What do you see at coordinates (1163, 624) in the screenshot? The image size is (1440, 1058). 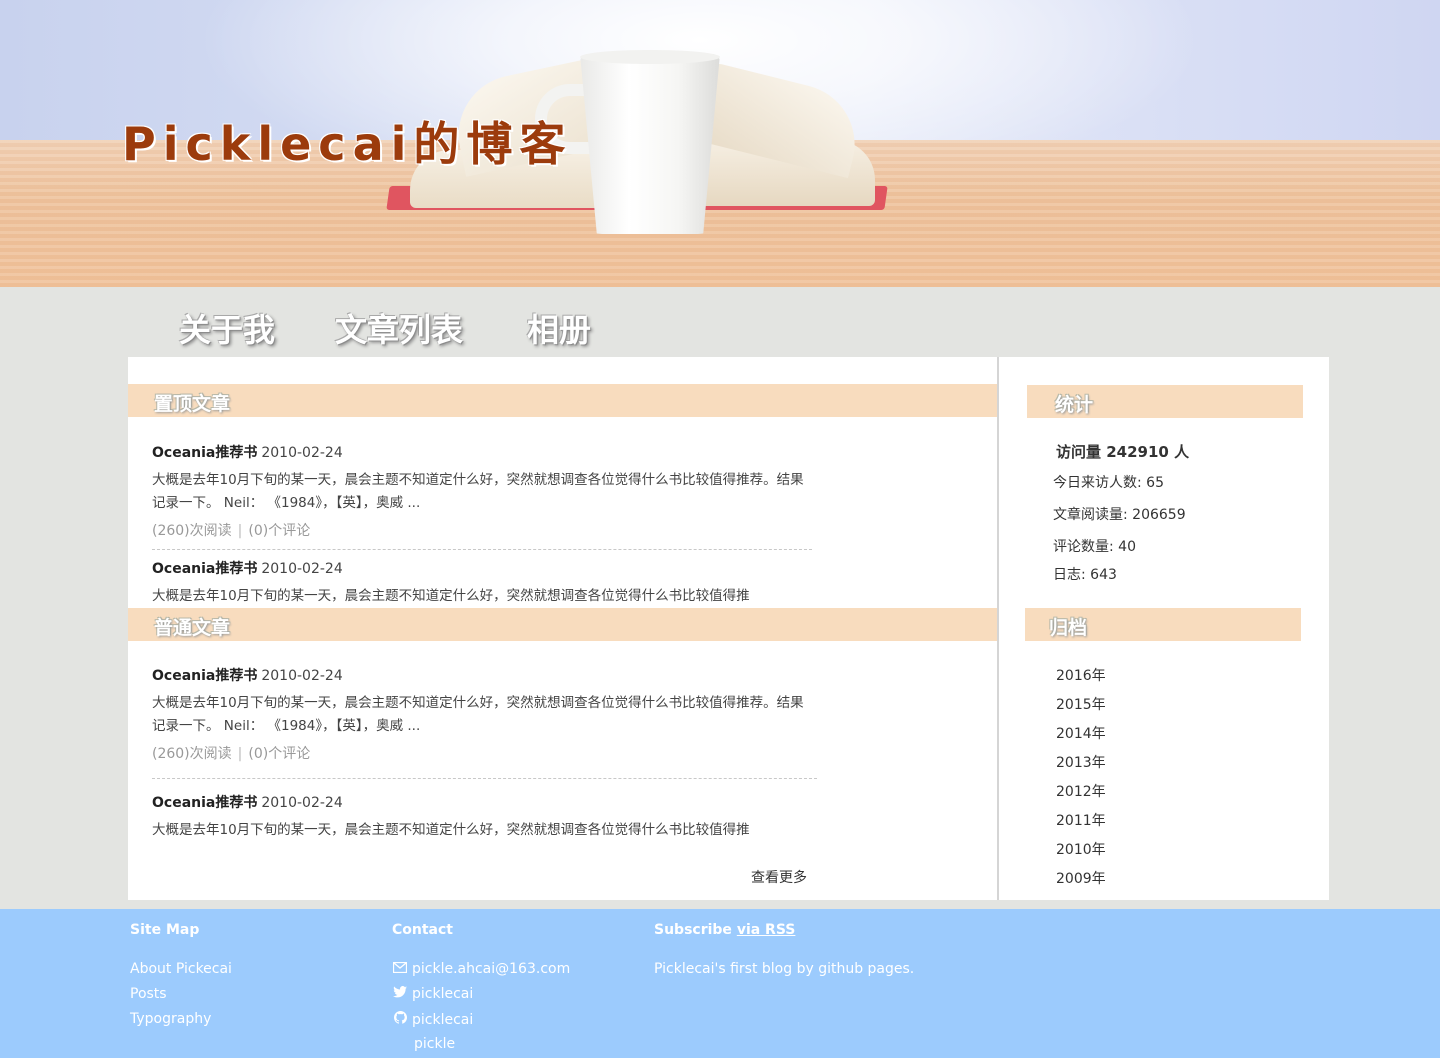 I see `archive-header: 归档` at bounding box center [1163, 624].